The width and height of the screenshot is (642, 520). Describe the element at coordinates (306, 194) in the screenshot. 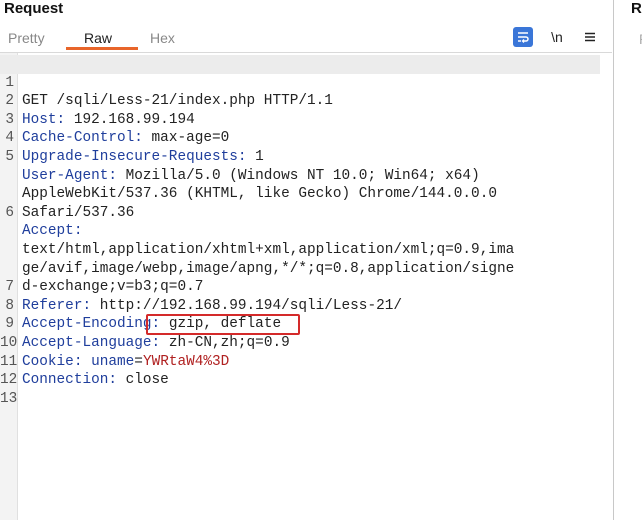

I see `editor-line: Safari/537.36` at that location.